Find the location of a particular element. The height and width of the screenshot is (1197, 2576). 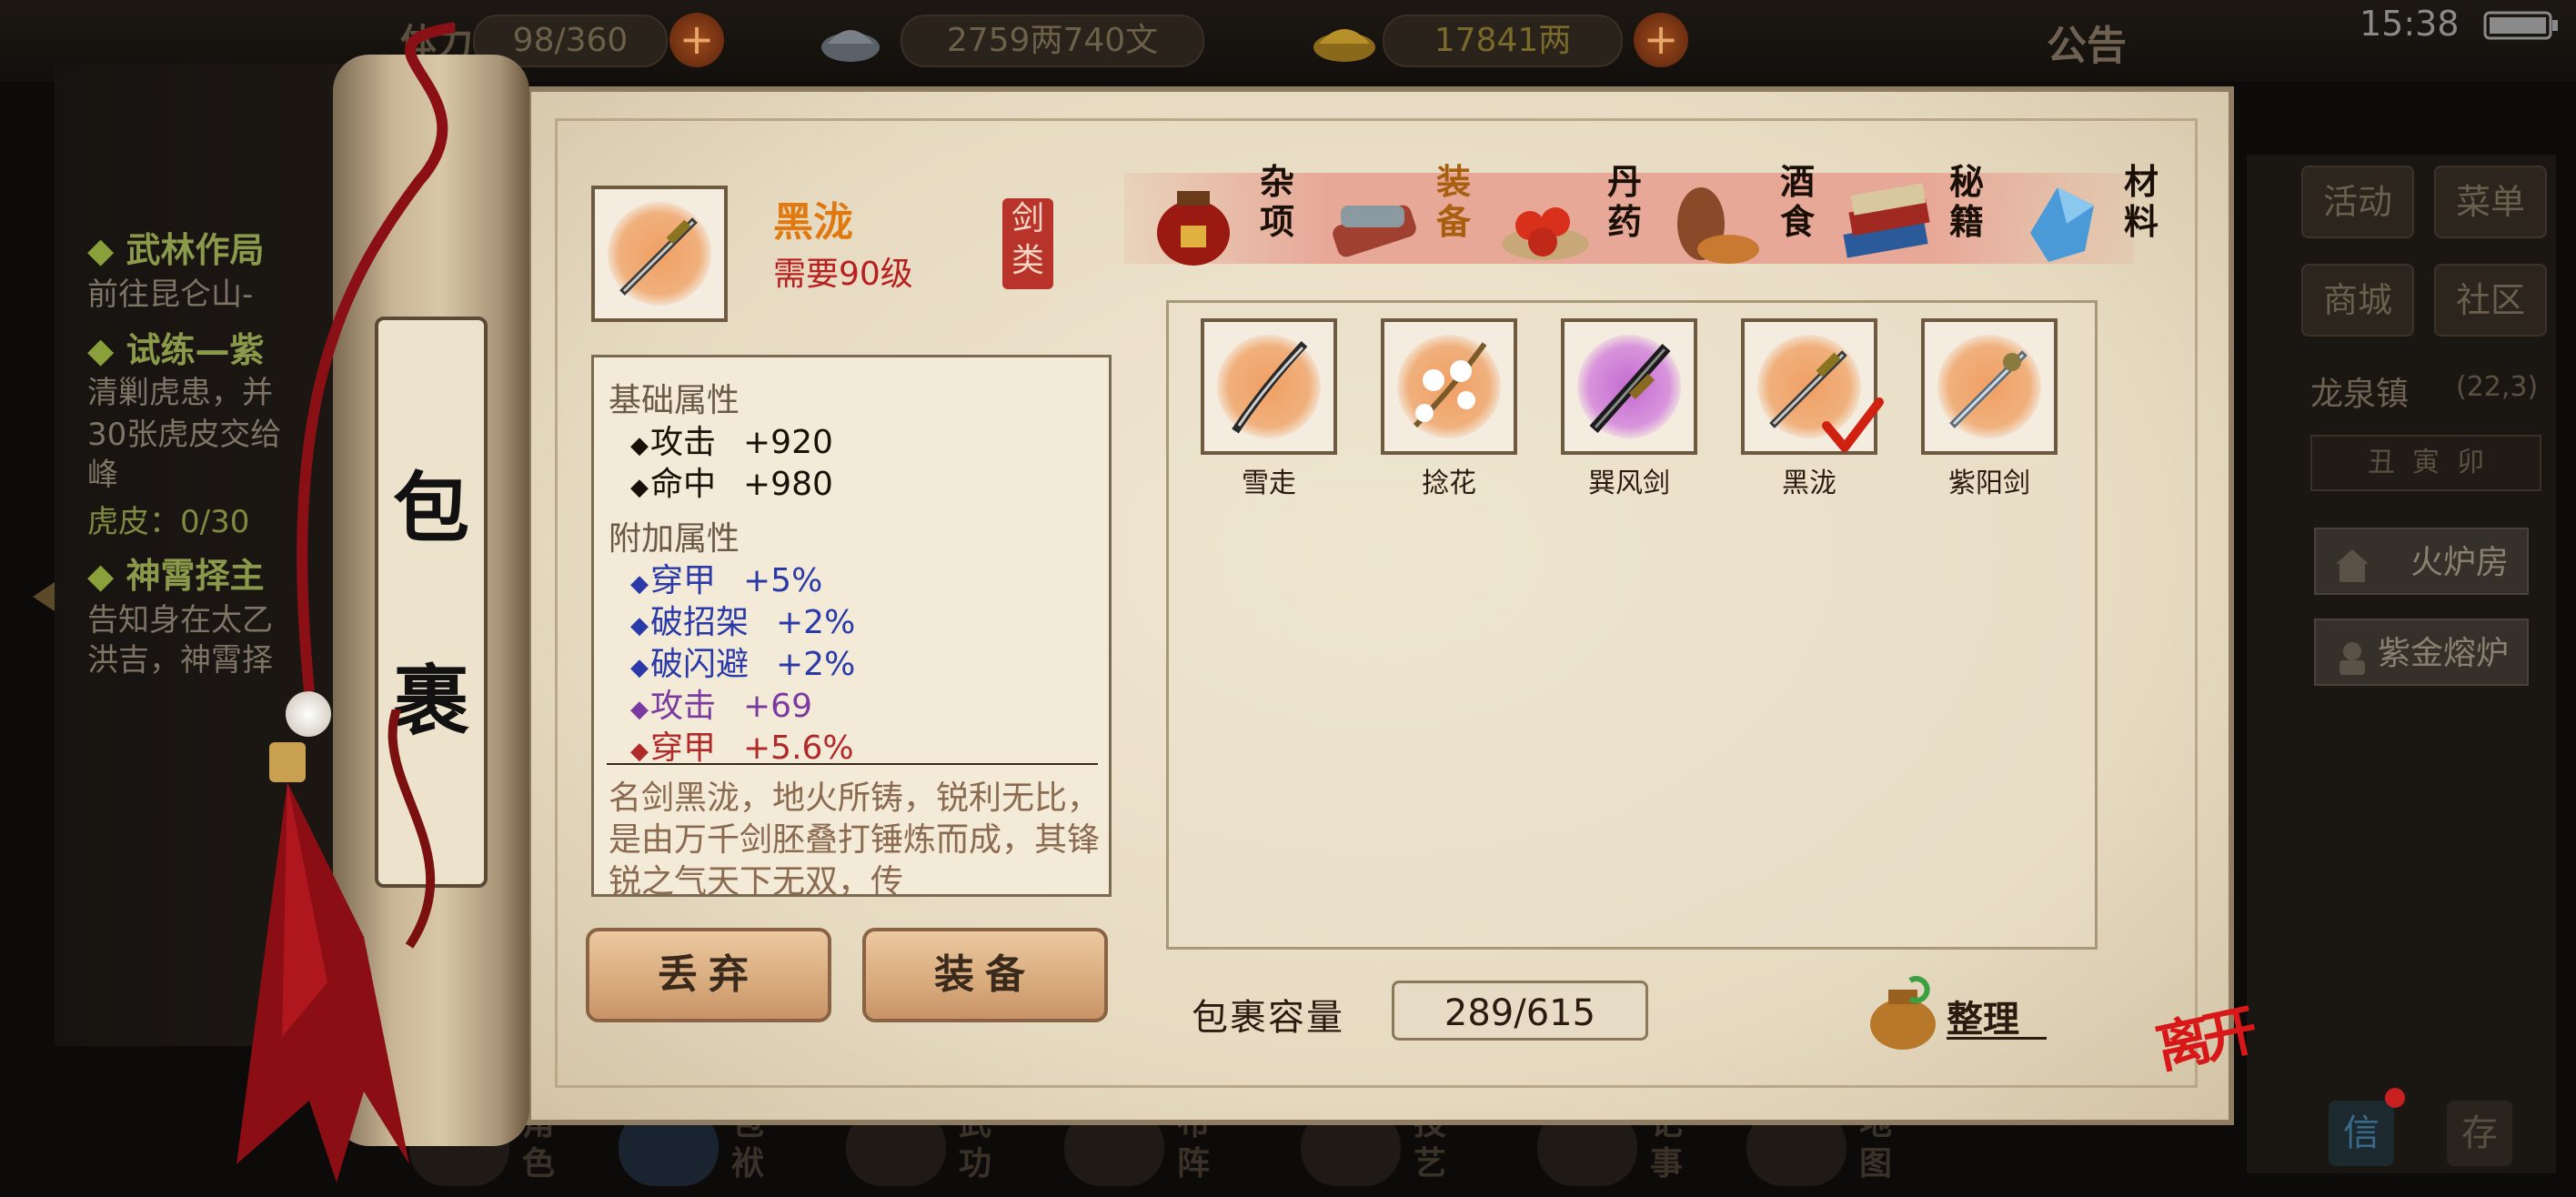

equipped-check-icon is located at coordinates (1853, 424).